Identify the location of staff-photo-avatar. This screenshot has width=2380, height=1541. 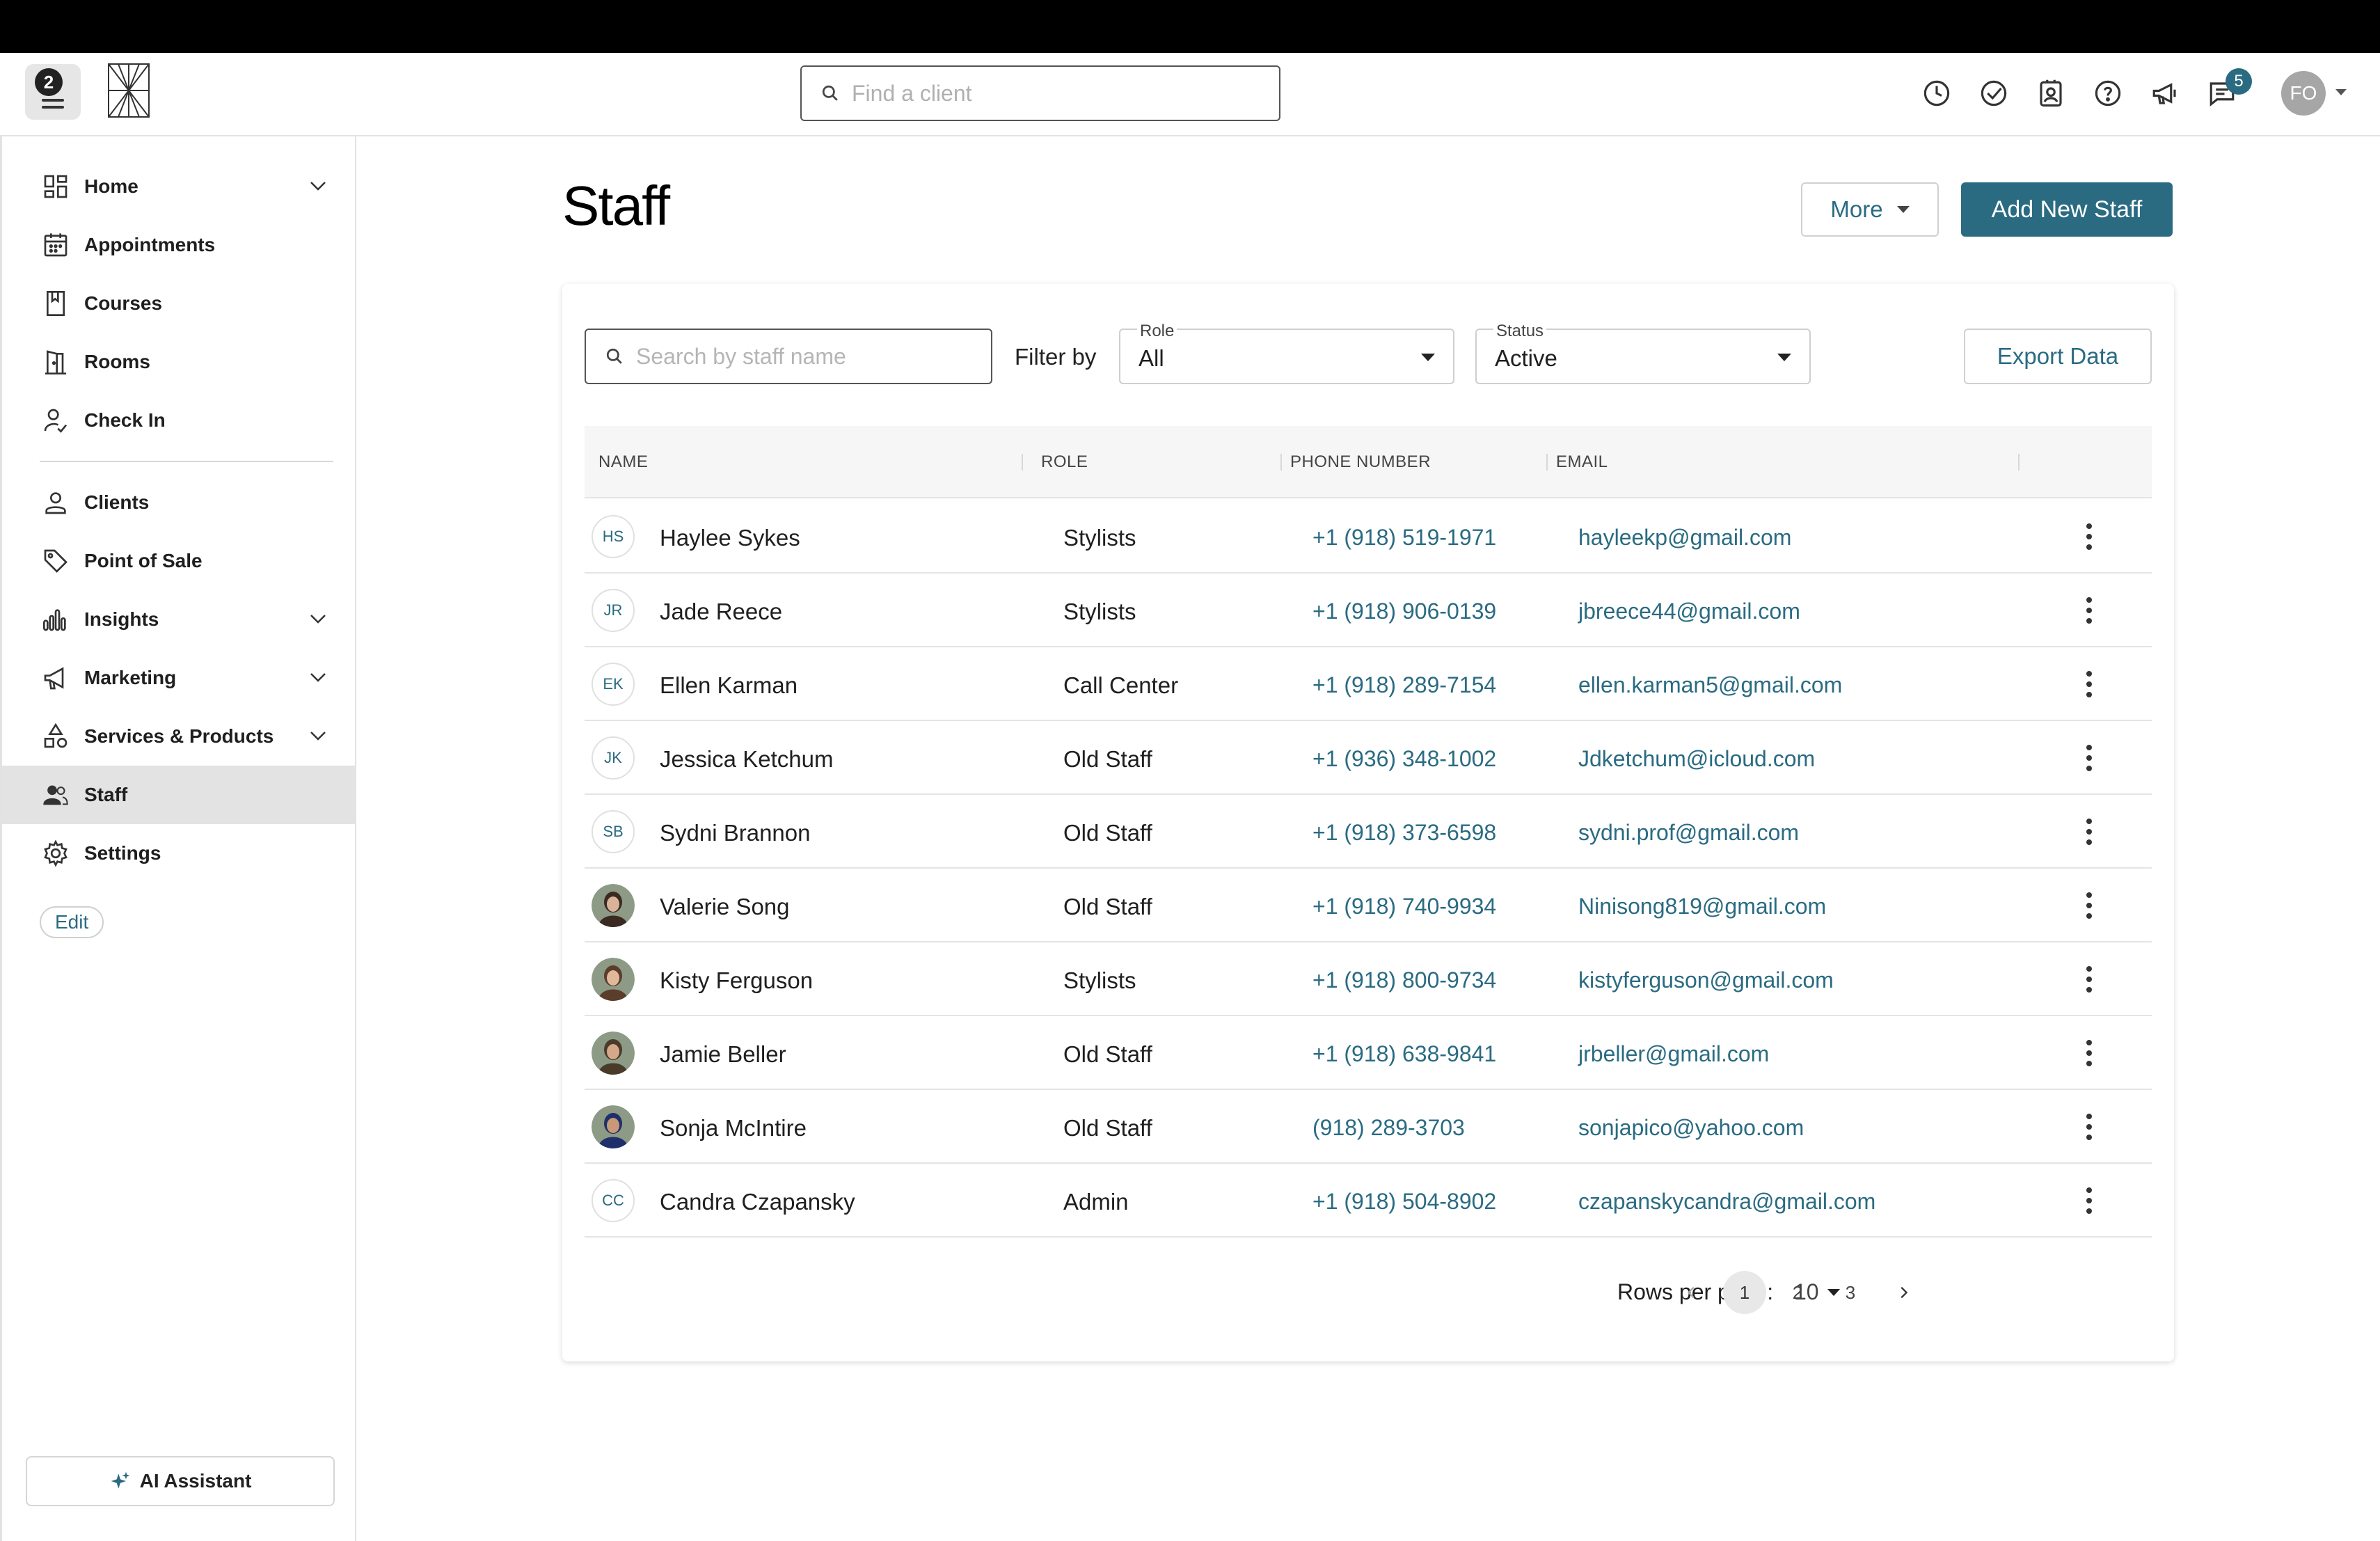
(613, 1053).